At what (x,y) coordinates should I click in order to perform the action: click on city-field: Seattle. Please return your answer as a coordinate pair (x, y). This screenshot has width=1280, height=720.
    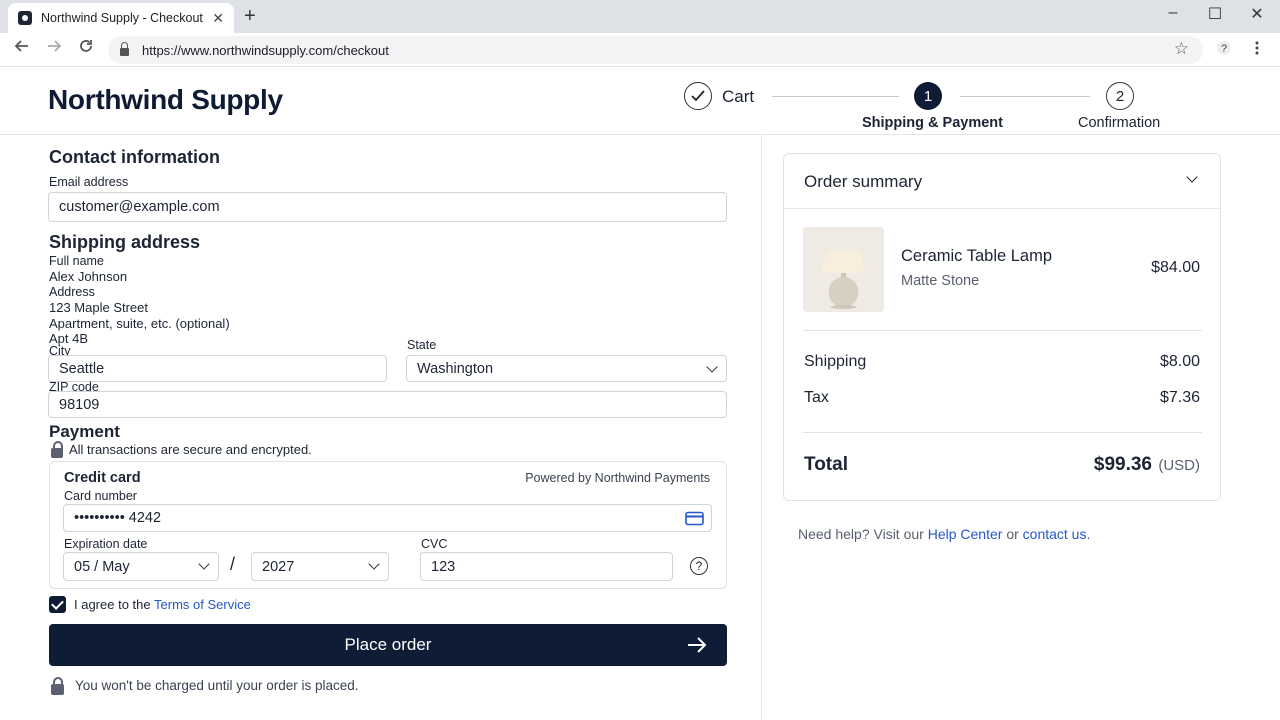
    Looking at the image, I should click on (217, 368).